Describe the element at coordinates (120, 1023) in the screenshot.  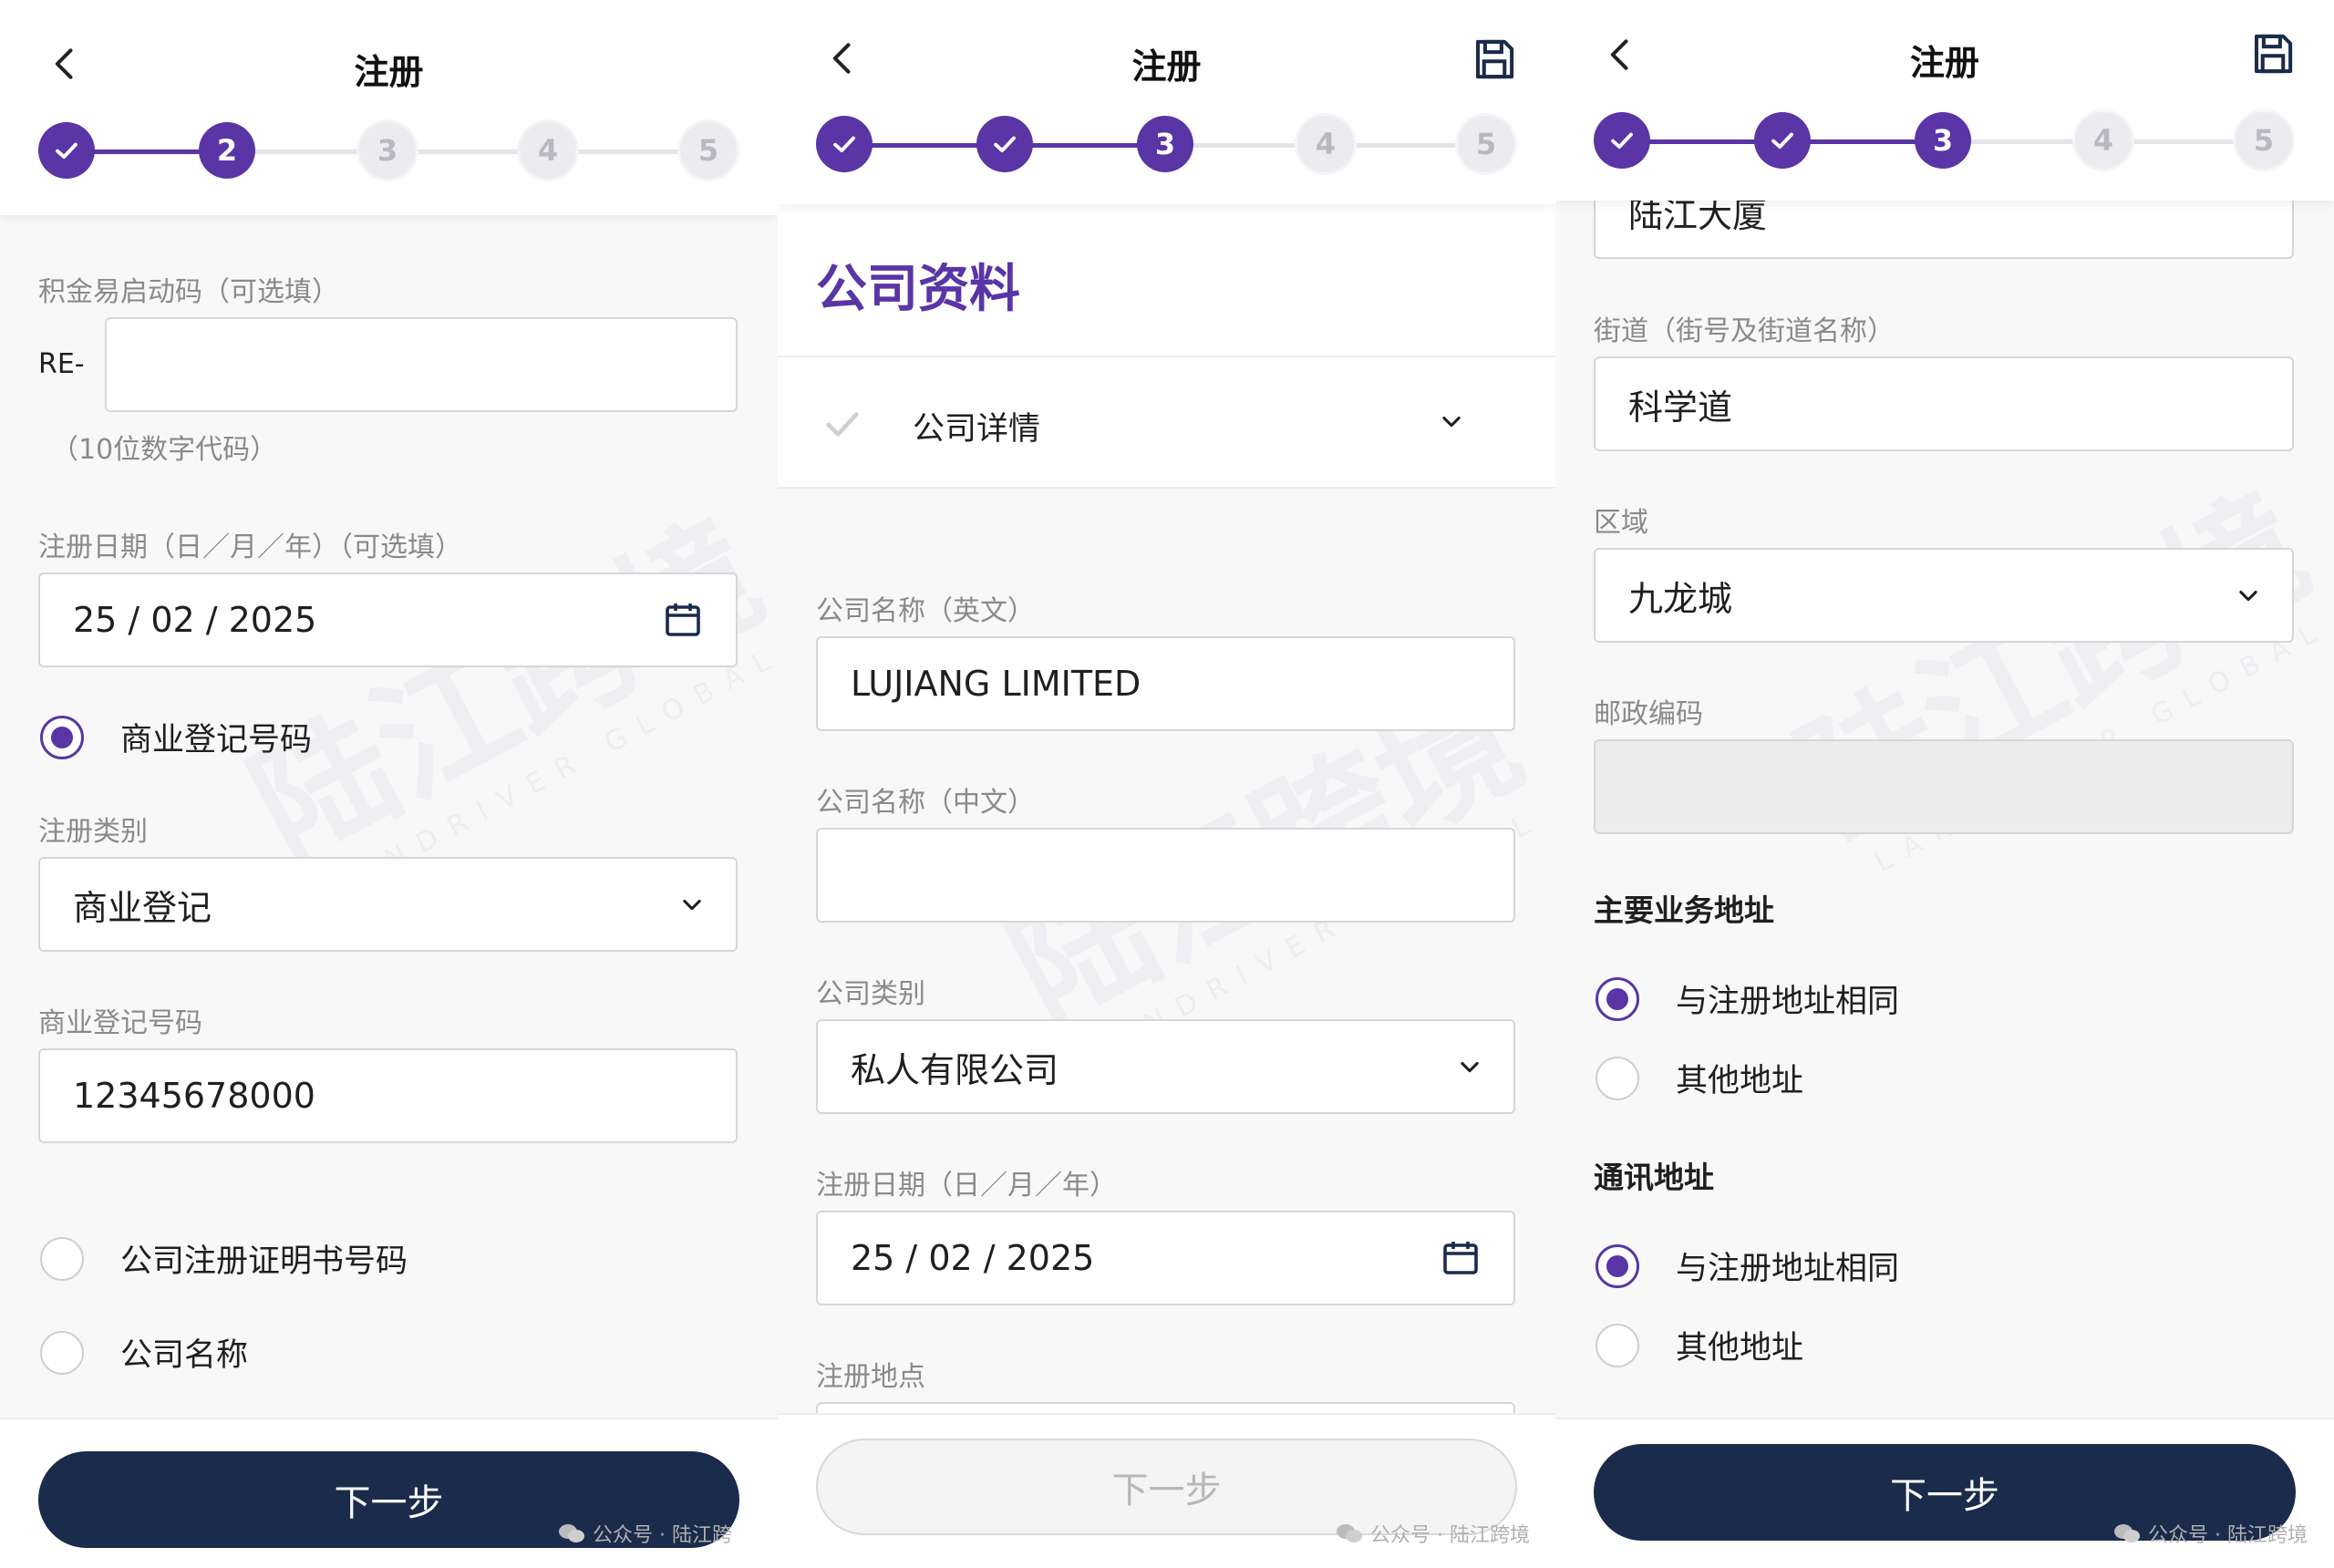
I see `br-number-label: 商业登记号码` at that location.